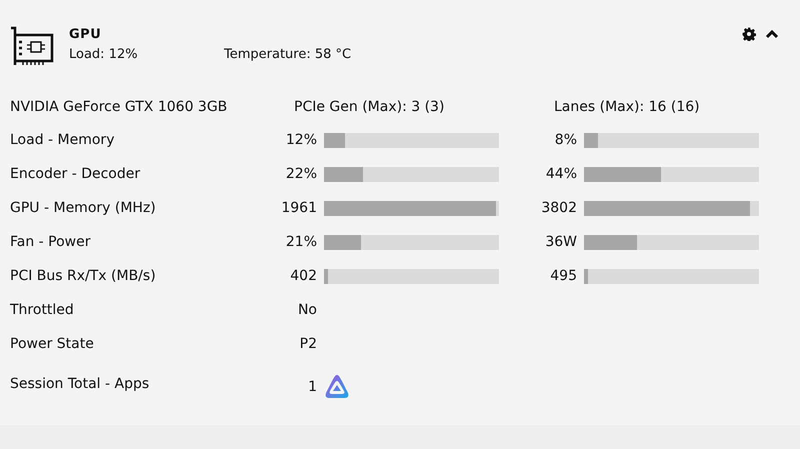 The height and width of the screenshot is (449, 800). What do you see at coordinates (627, 107) in the screenshot?
I see `lanes: Lanes (Max): 16 (16)` at bounding box center [627, 107].